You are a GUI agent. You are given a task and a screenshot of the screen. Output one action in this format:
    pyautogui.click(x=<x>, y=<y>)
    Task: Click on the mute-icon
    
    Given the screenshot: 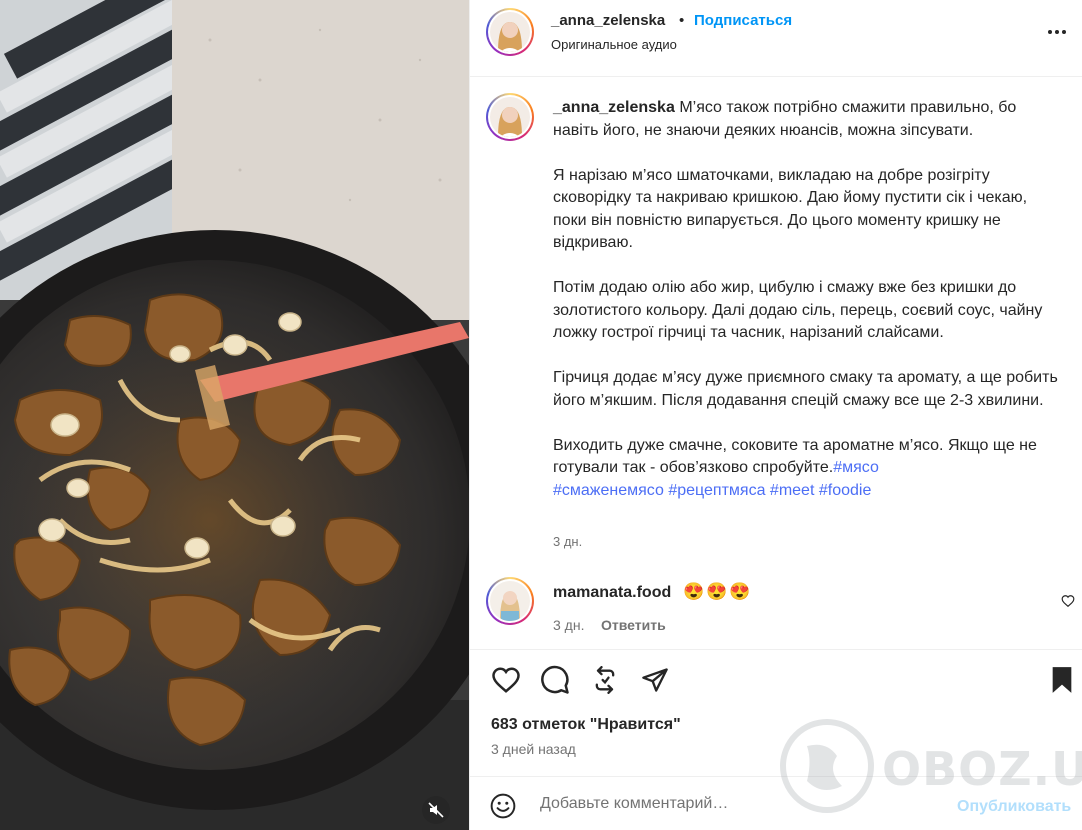 What is the action you would take?
    pyautogui.click(x=436, y=810)
    